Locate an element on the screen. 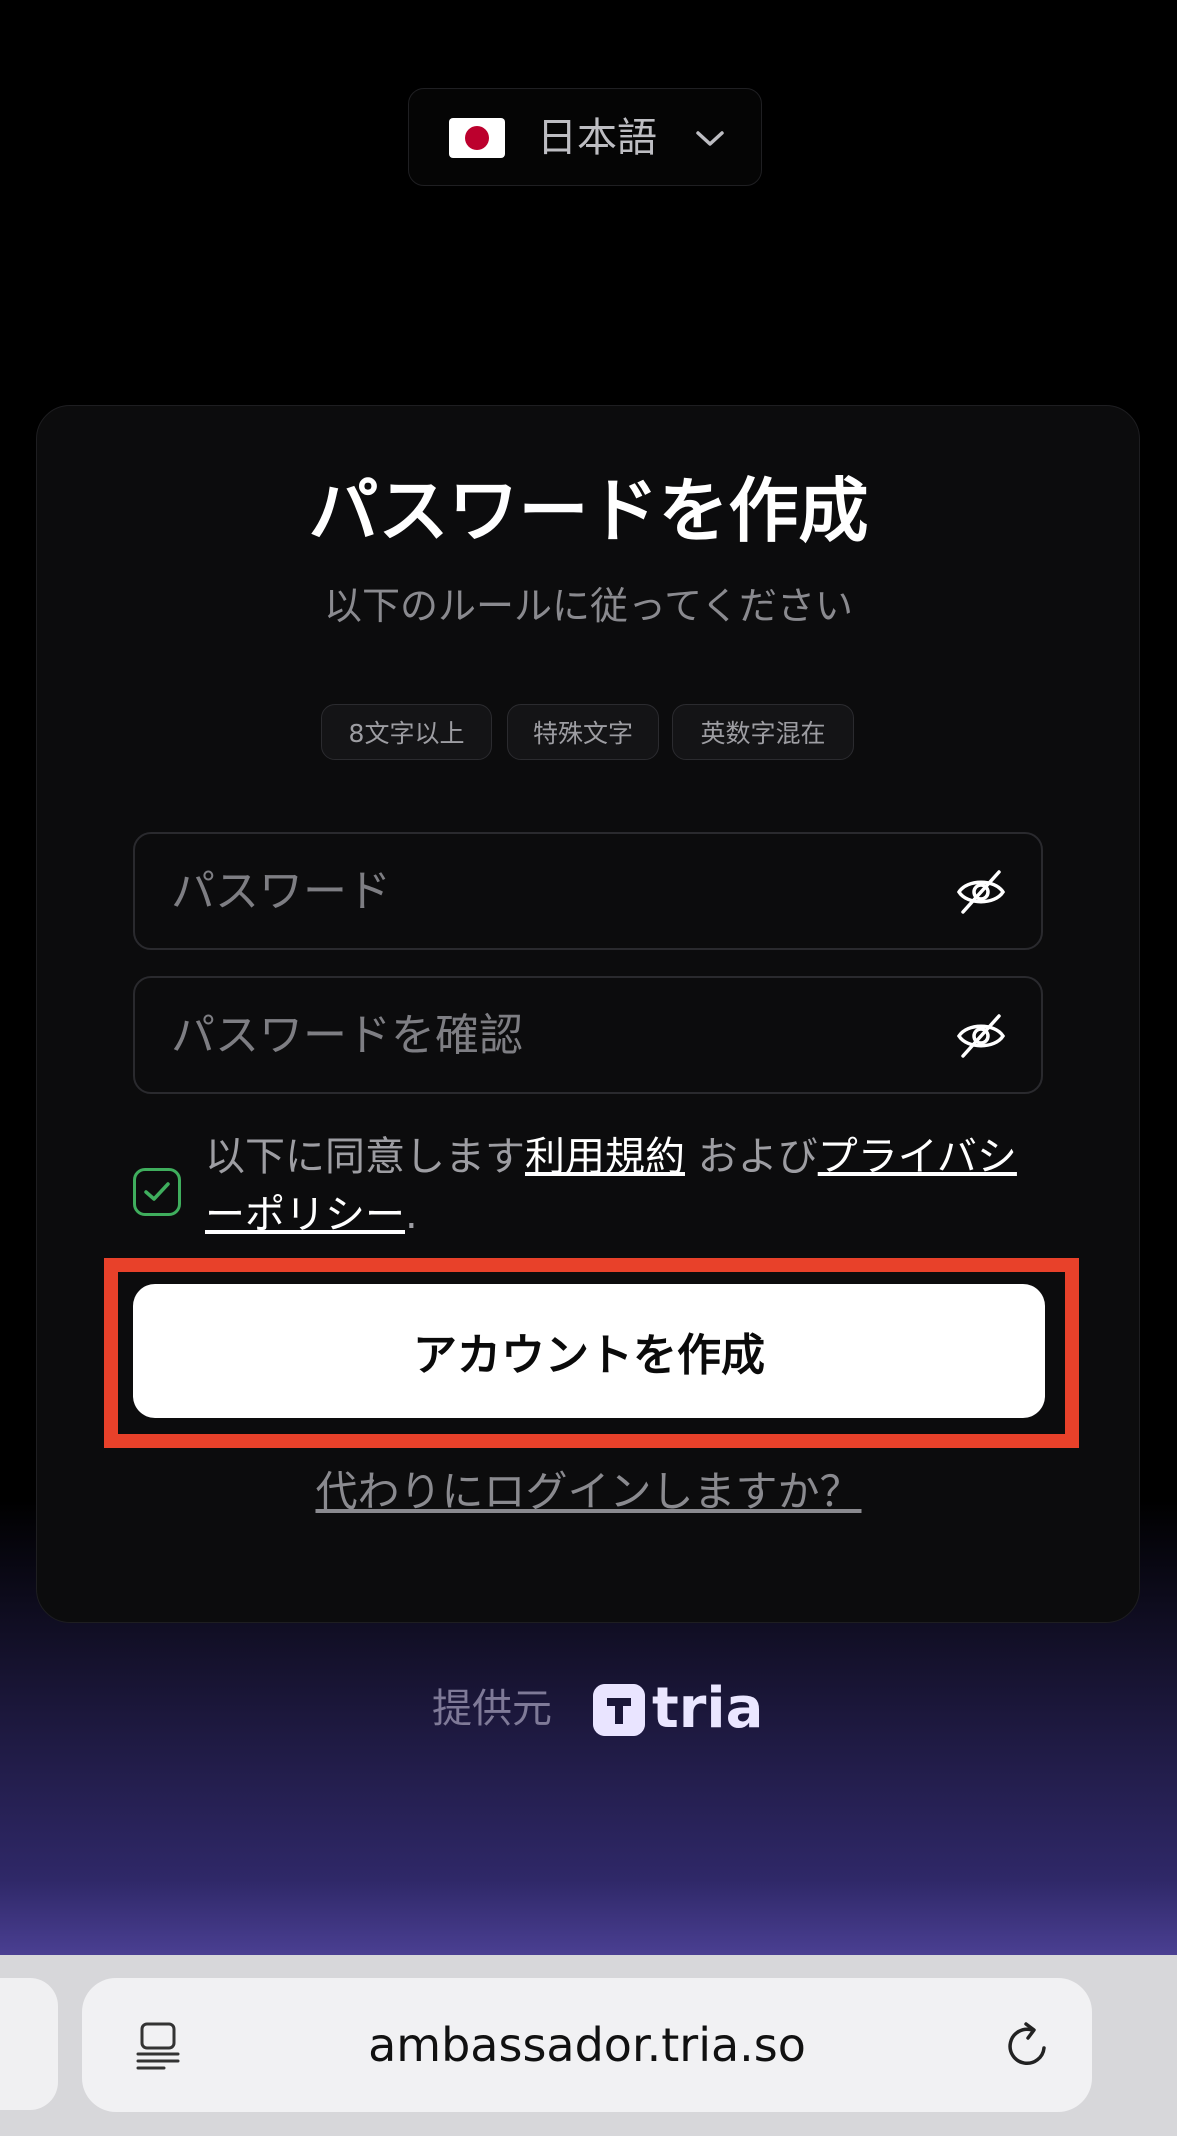  language-label: 日本語 is located at coordinates (597, 138).